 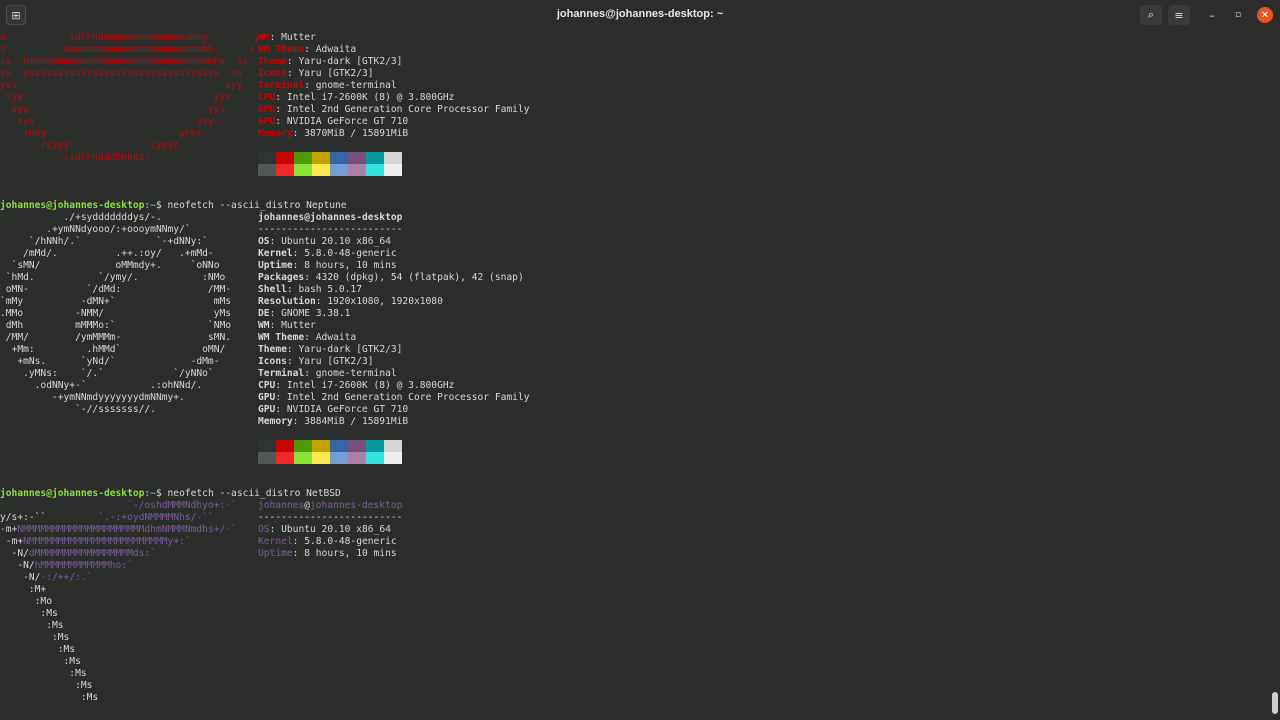 I want to click on ascii-art-text: sys ysy, so click(x=107, y=121).